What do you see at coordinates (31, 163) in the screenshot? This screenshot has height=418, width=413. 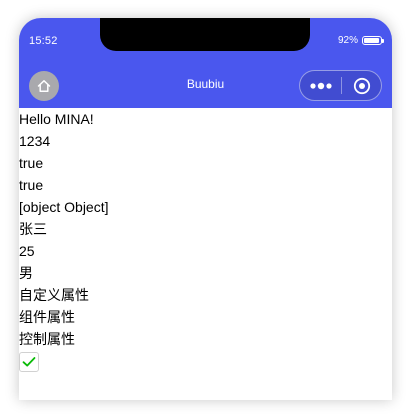 I see `text-line-3: true` at bounding box center [31, 163].